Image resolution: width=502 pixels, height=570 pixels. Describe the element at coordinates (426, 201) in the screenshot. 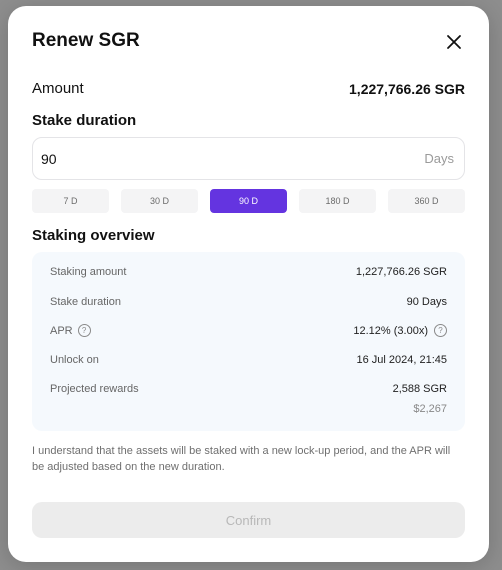

I see `duration-option-360d: 360 D` at that location.